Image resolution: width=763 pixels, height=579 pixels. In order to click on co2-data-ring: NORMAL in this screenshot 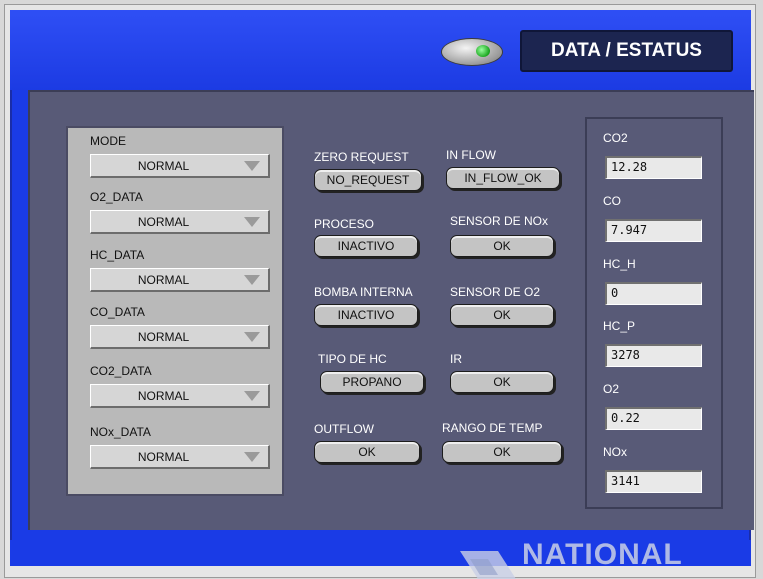, I will do `click(180, 396)`.